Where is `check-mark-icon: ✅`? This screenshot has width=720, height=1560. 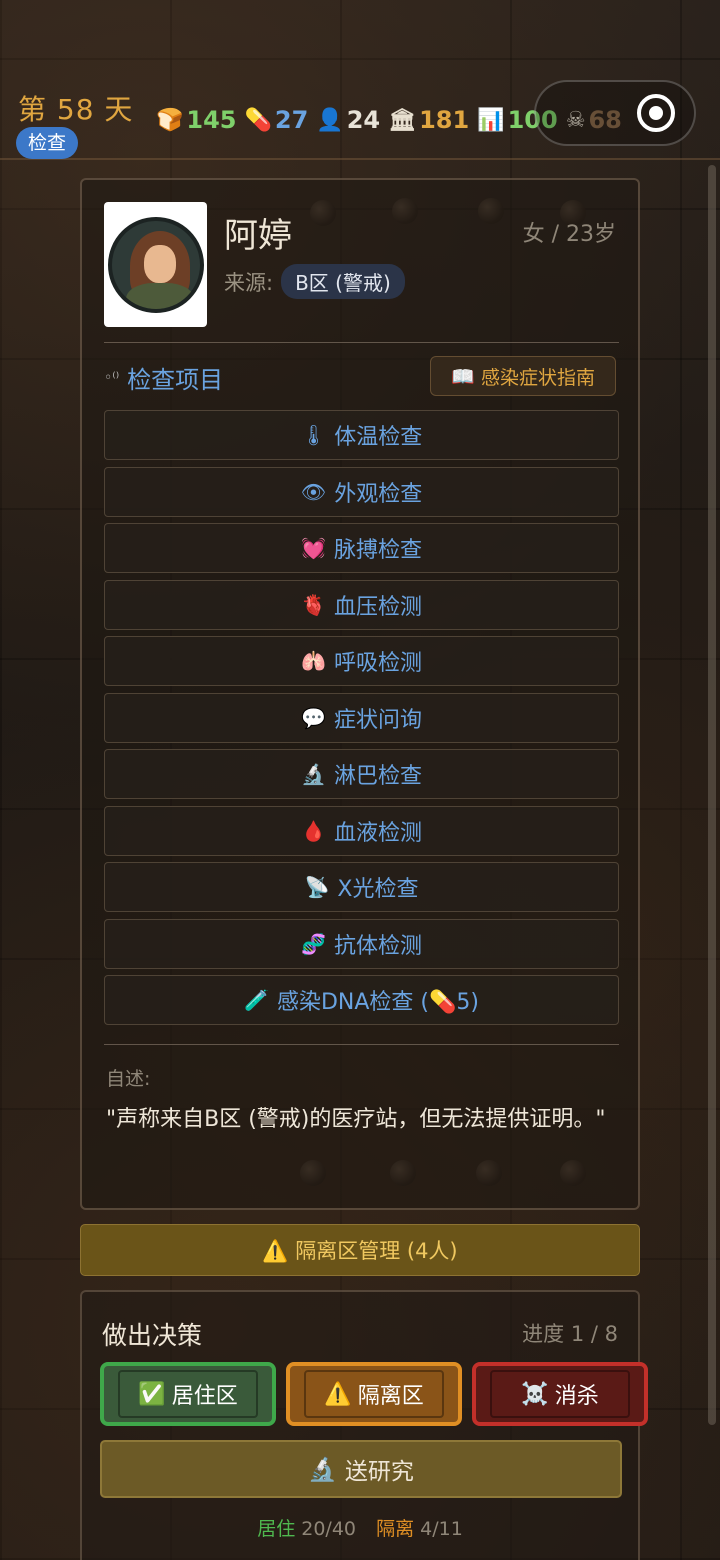 check-mark-icon: ✅ is located at coordinates (152, 1394).